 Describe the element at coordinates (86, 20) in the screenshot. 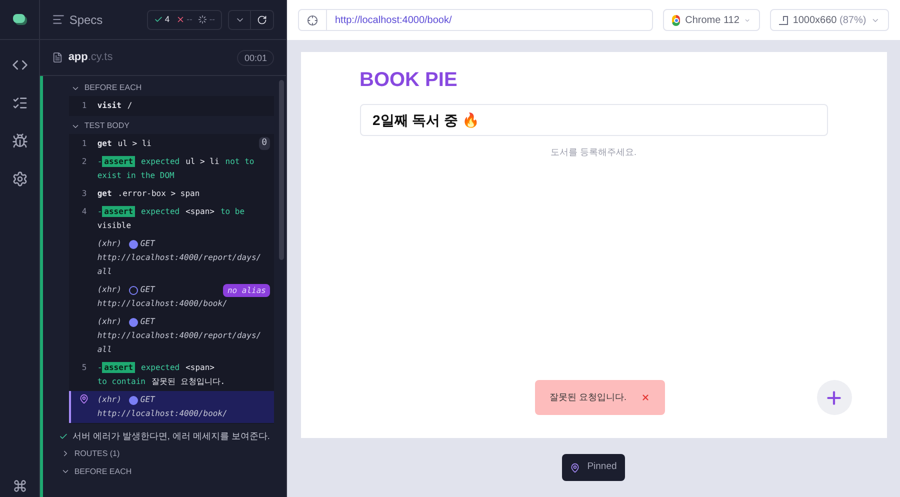

I see `panel-title: Specs` at that location.